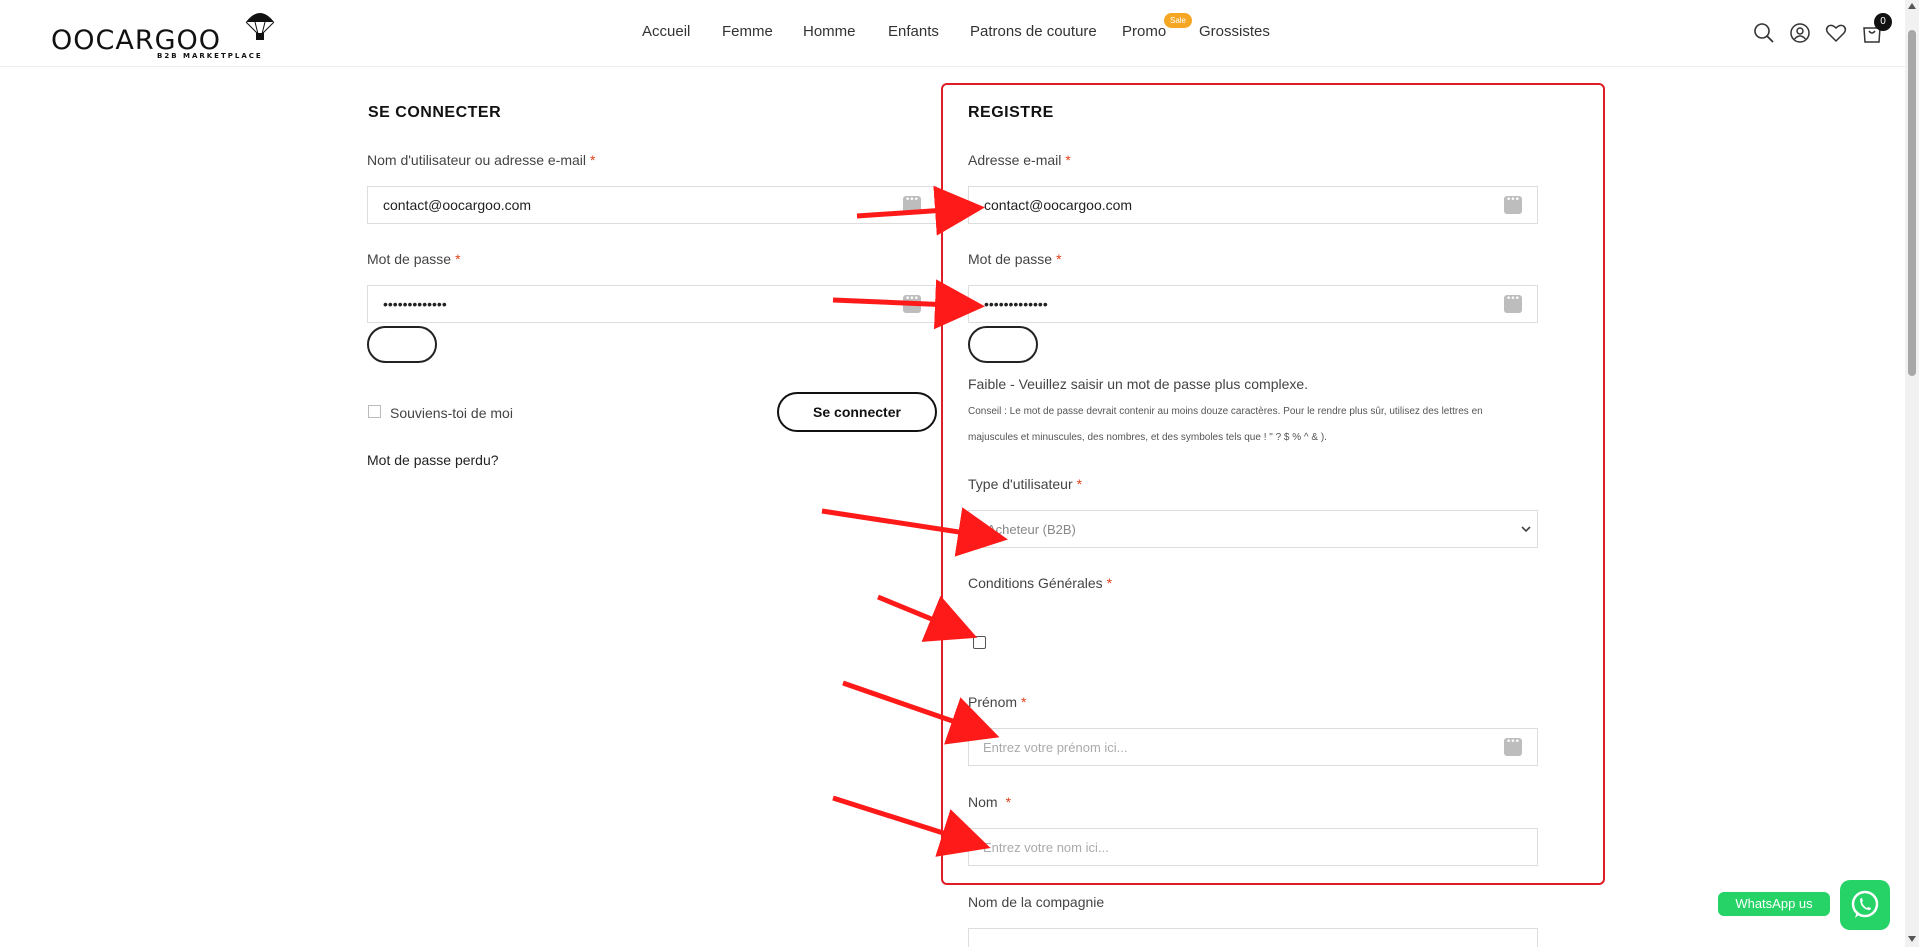 The height and width of the screenshot is (947, 1919). I want to click on search-icon, so click(1764, 33).